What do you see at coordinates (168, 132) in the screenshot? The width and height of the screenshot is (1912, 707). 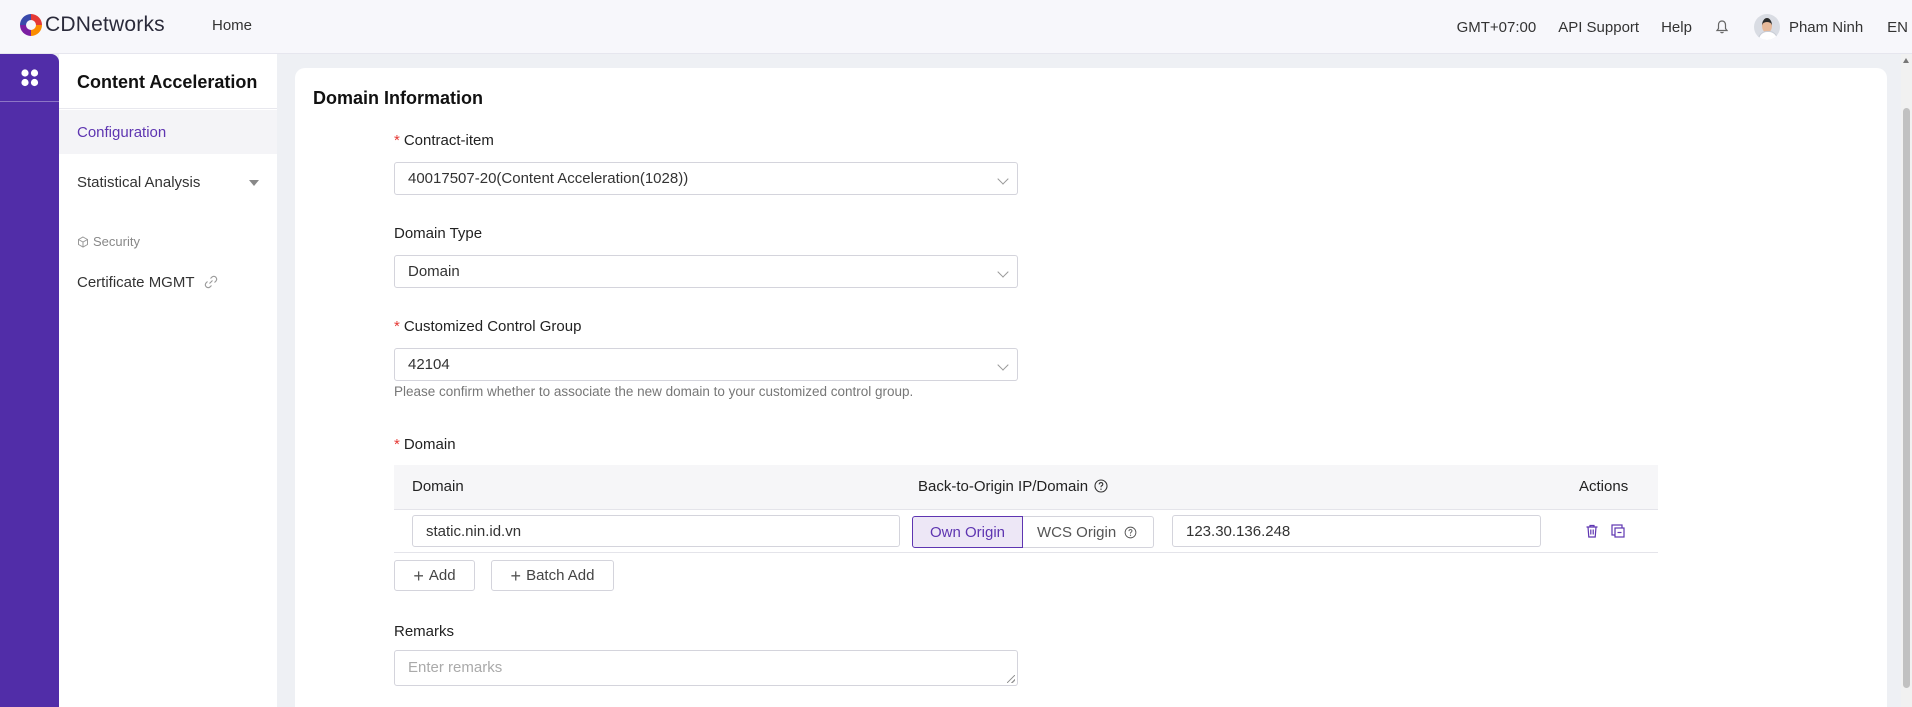 I see `sidebar-item-configuration: Configuration` at bounding box center [168, 132].